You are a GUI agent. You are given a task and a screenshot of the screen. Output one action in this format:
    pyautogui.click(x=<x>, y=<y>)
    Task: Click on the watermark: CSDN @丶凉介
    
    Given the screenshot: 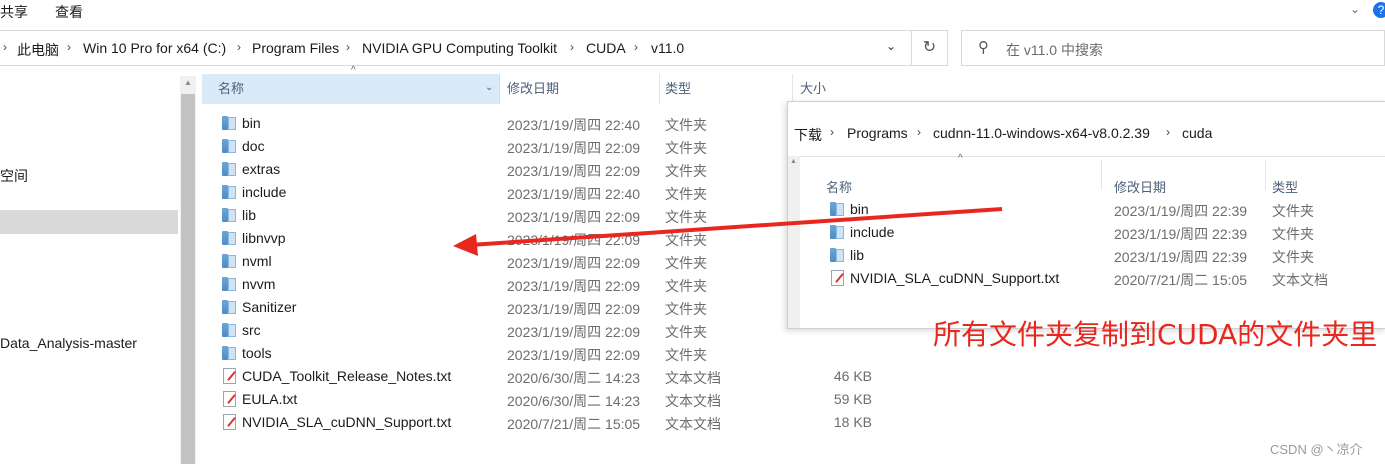 What is the action you would take?
    pyautogui.click(x=1316, y=449)
    